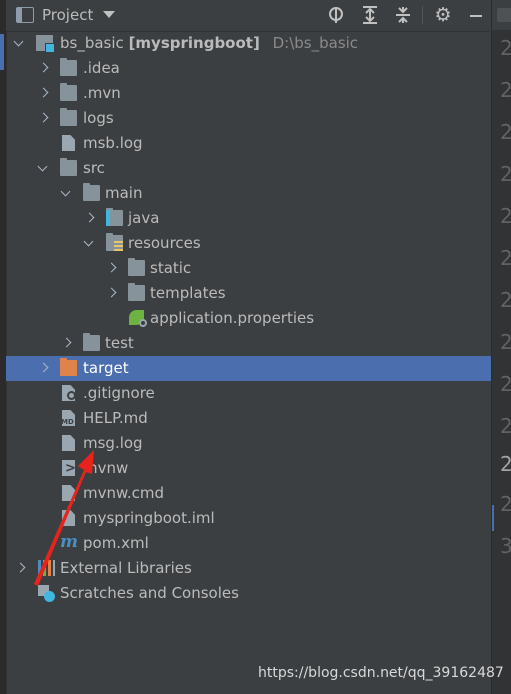  Describe the element at coordinates (475, 15) in the screenshot. I see `minimize-icon` at that location.